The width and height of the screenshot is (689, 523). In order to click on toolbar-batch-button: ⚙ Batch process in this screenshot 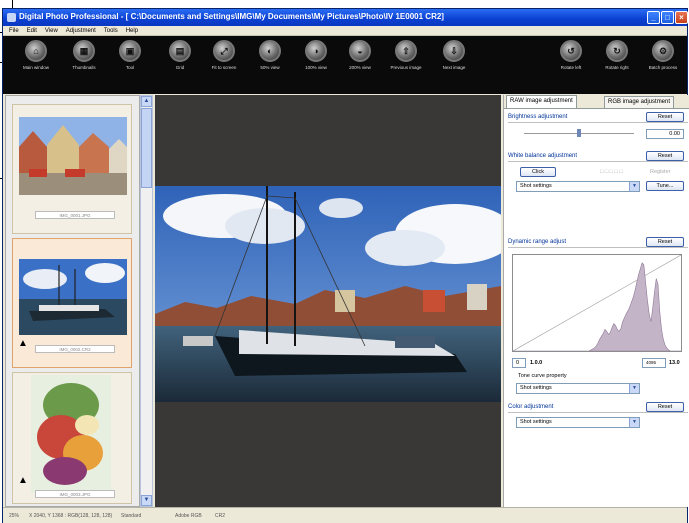, I will do `click(663, 55)`.